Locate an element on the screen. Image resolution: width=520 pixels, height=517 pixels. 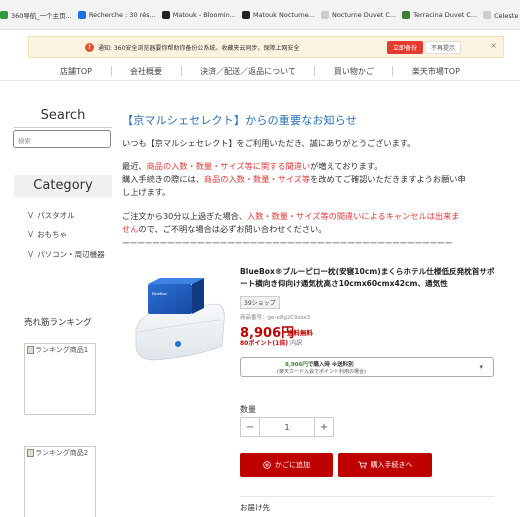
free-shipping-badge: 送料無料 is located at coordinates (300, 333).